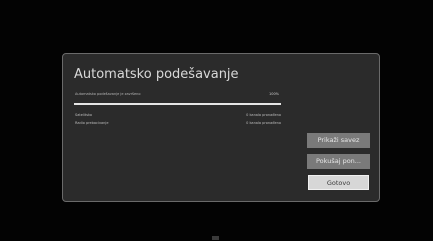 The height and width of the screenshot is (241, 433). I want to click on channel-type-label: Radio prebacivanje, so click(92, 123).